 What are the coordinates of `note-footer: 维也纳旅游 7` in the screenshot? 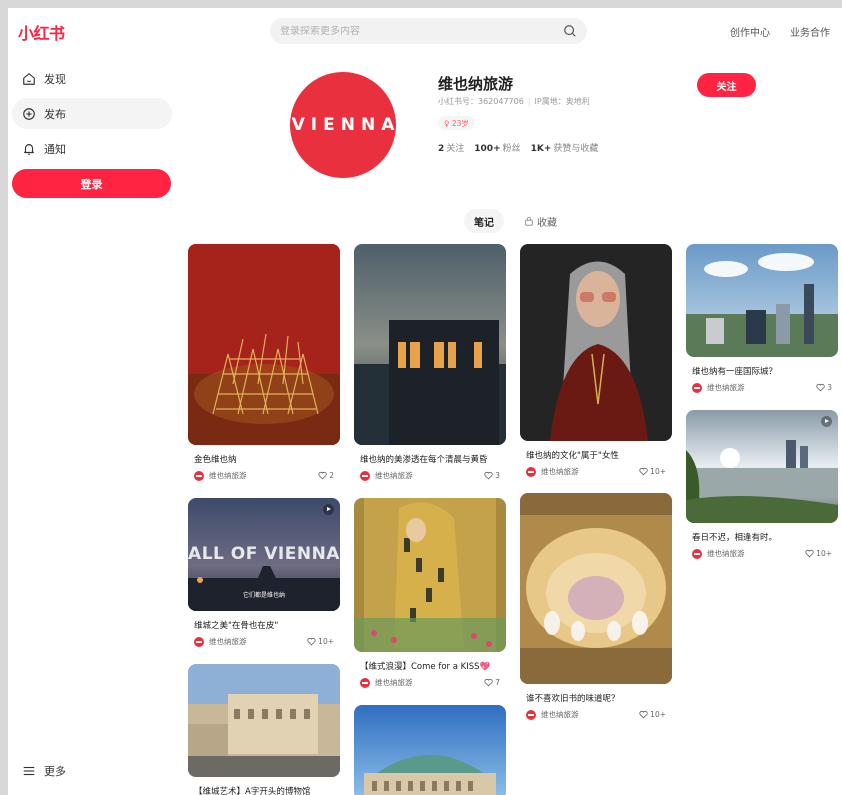 It's located at (430, 682).